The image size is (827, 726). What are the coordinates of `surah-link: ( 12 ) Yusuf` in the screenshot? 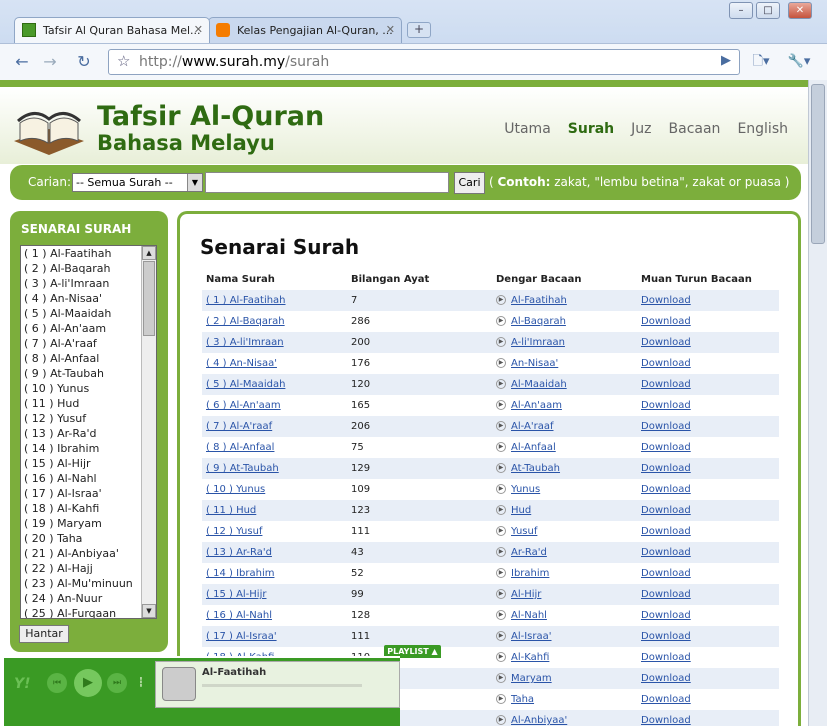 It's located at (234, 531).